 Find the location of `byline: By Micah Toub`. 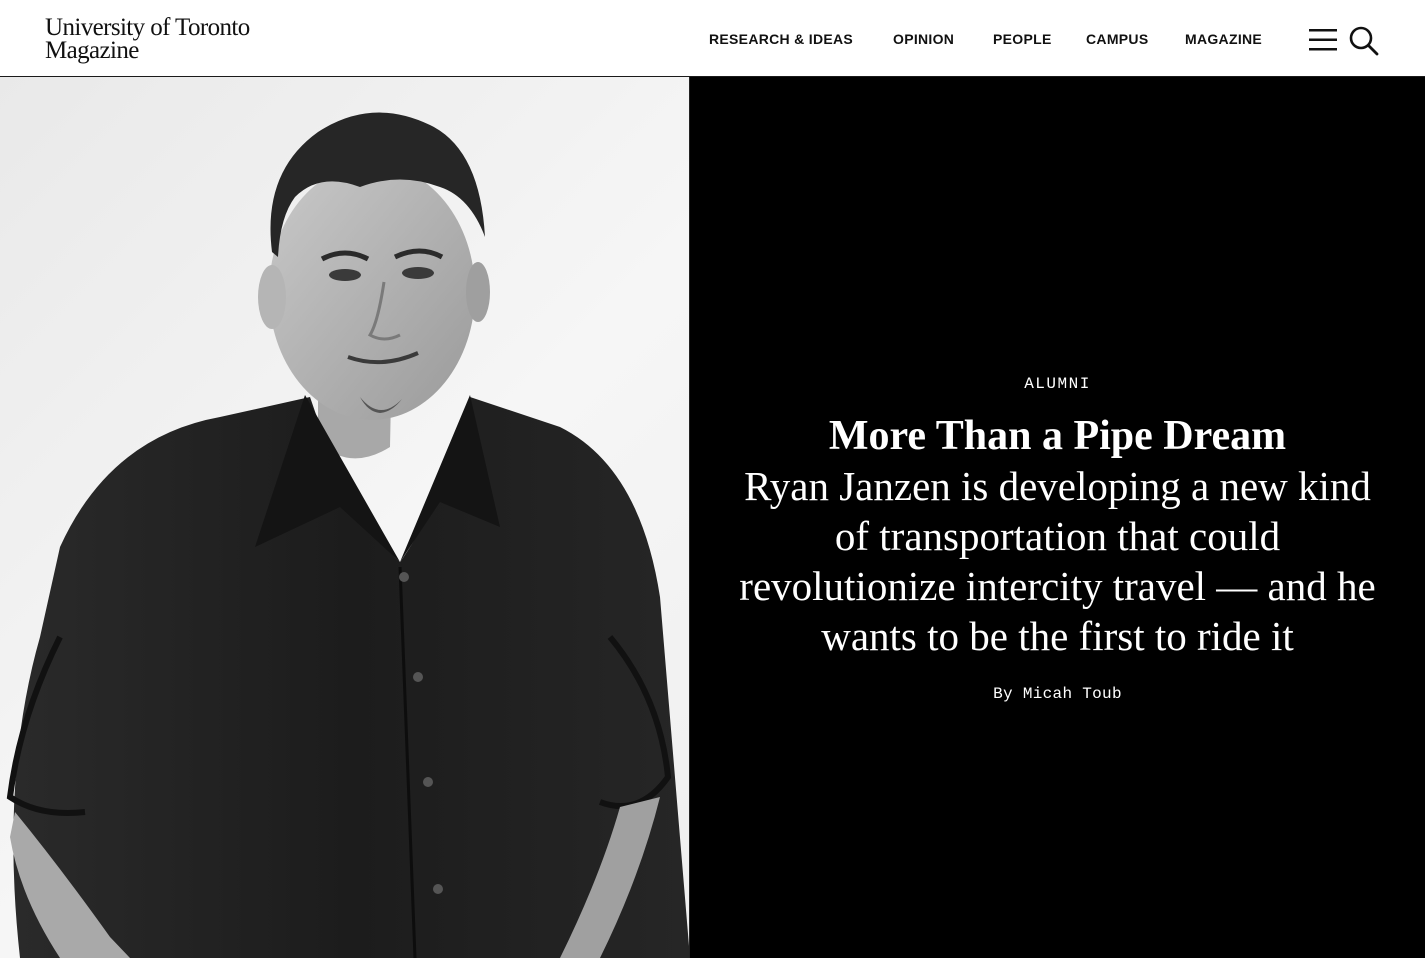

byline: By Micah Toub is located at coordinates (1057, 694).